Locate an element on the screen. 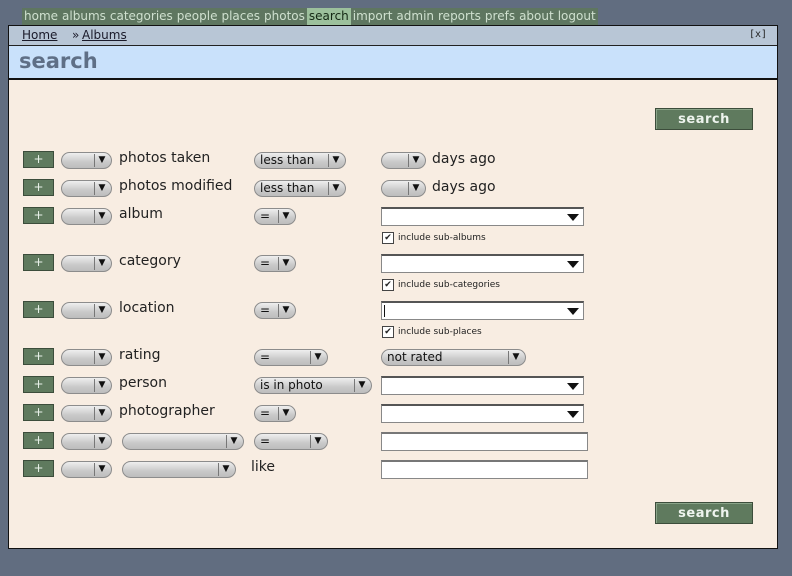 The image size is (792, 576). nav-item-albums: albums is located at coordinates (84, 16).